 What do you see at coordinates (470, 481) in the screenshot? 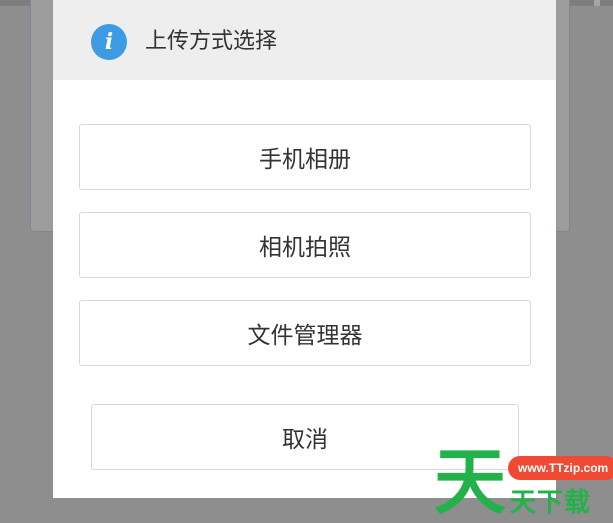
I see `watermark-logo-char: 天` at bounding box center [470, 481].